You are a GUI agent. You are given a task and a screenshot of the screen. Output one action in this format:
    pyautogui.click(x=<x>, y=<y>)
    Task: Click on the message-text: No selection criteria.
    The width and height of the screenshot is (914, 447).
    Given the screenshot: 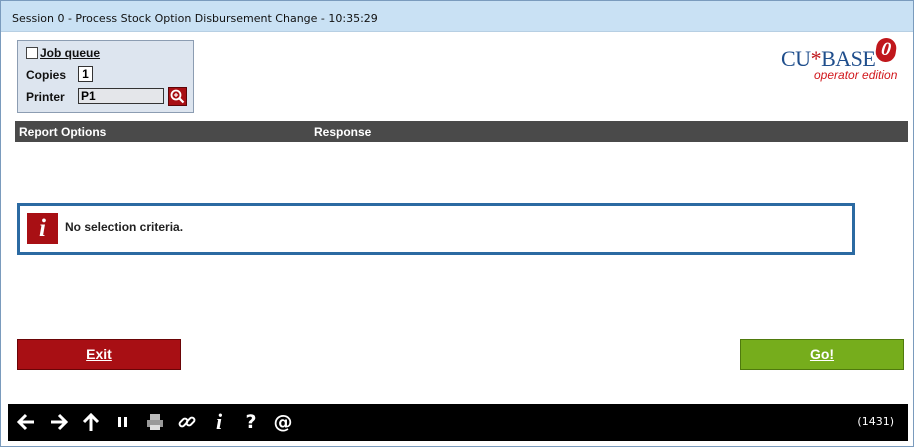 What is the action you would take?
    pyautogui.click(x=124, y=227)
    